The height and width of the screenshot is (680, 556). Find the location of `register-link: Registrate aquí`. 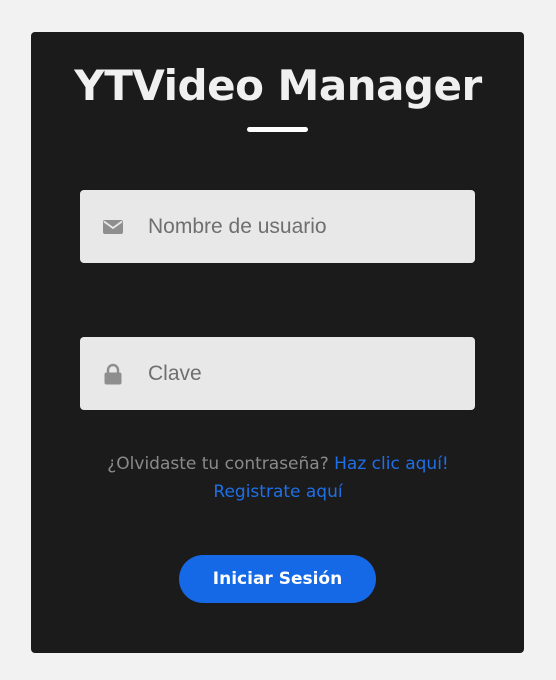

register-link: Registrate aquí is located at coordinates (277, 492).